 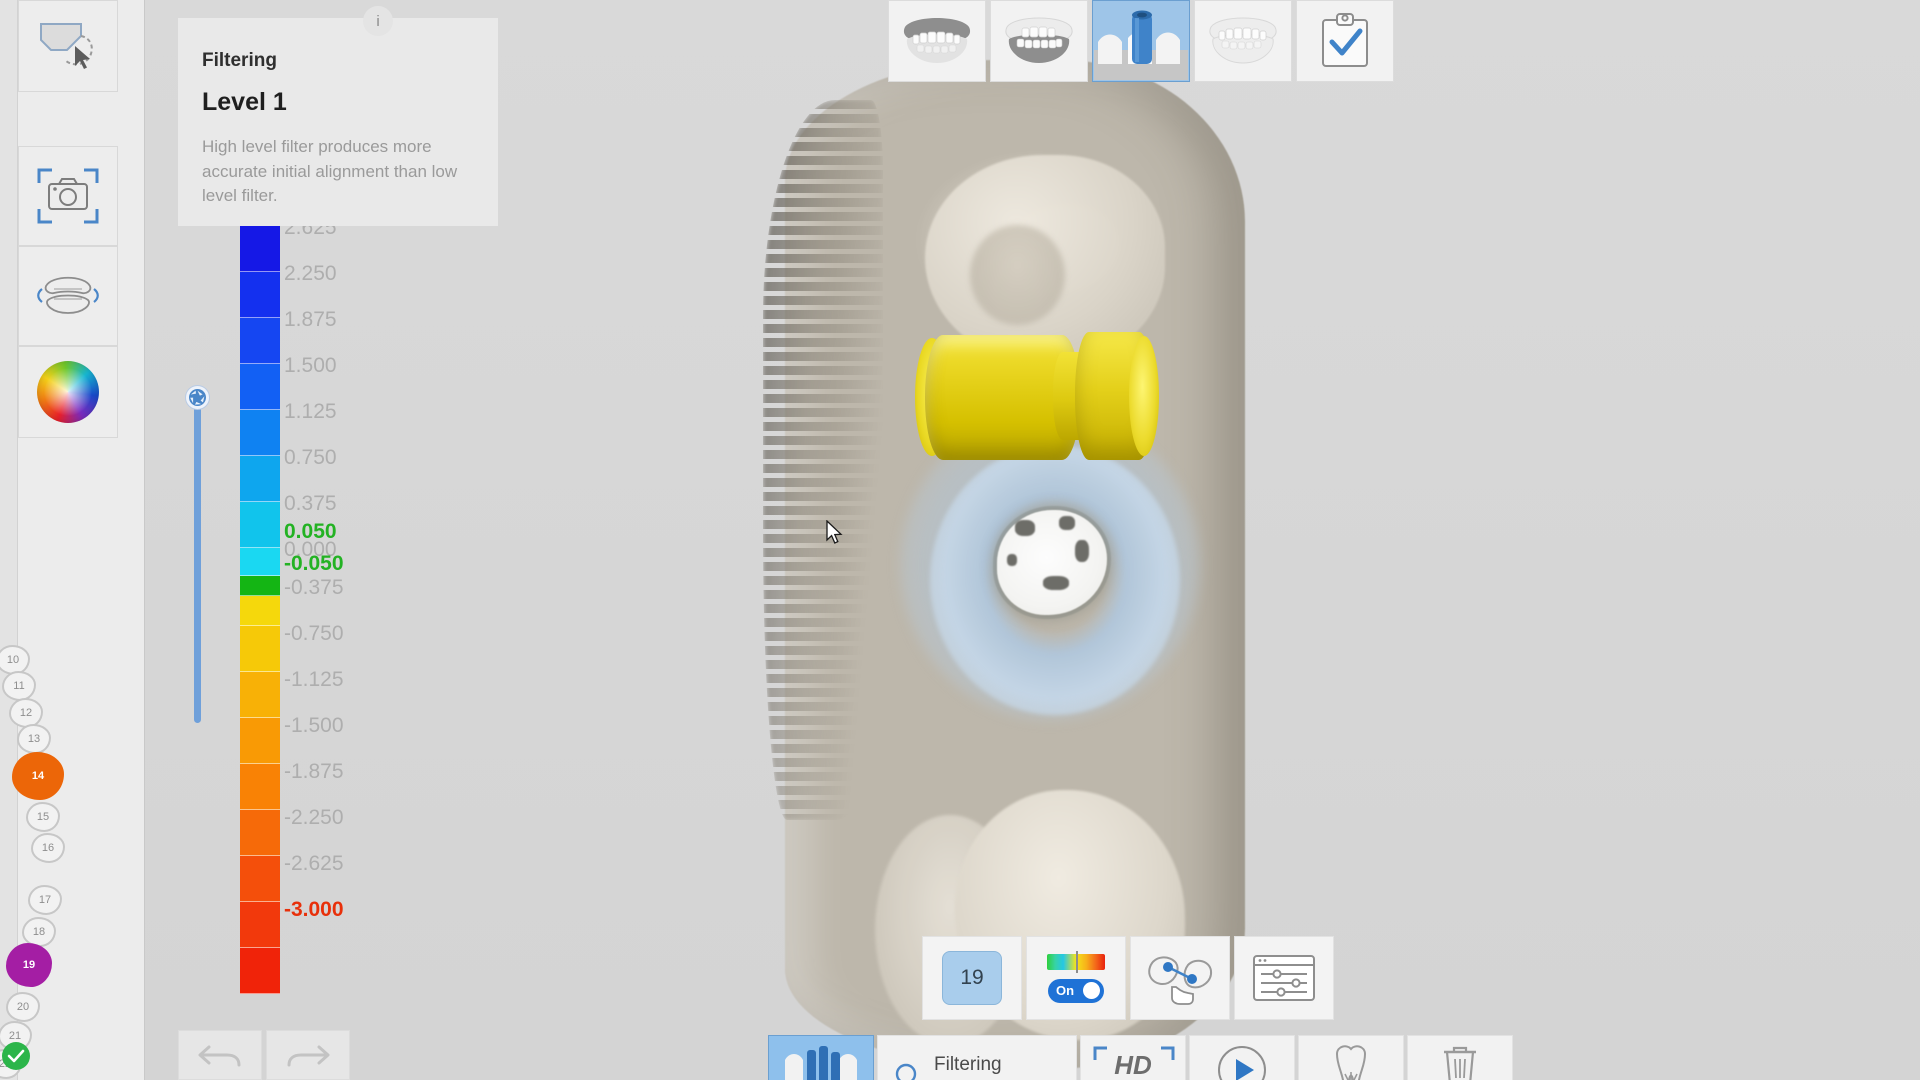 I want to click on hd-frame-icon, so click(x=1134, y=1053).